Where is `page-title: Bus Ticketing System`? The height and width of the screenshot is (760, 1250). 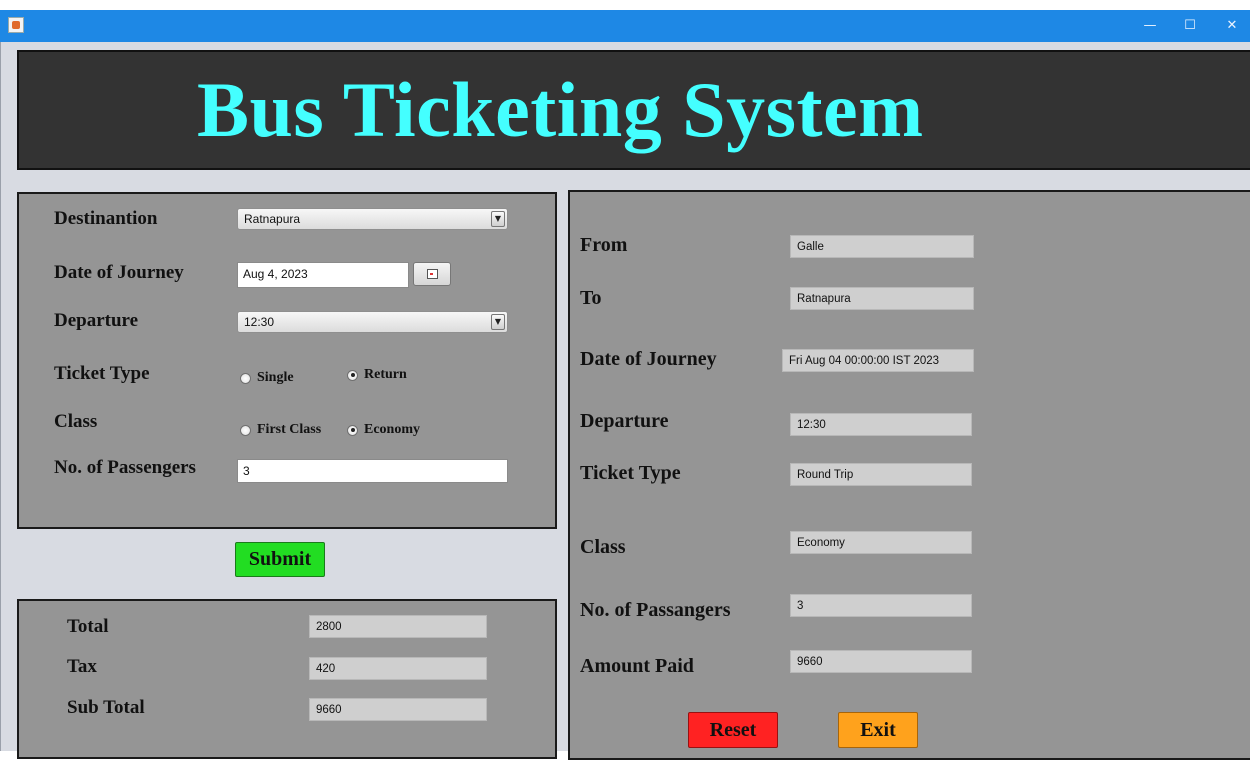 page-title: Bus Ticketing System is located at coordinates (560, 109).